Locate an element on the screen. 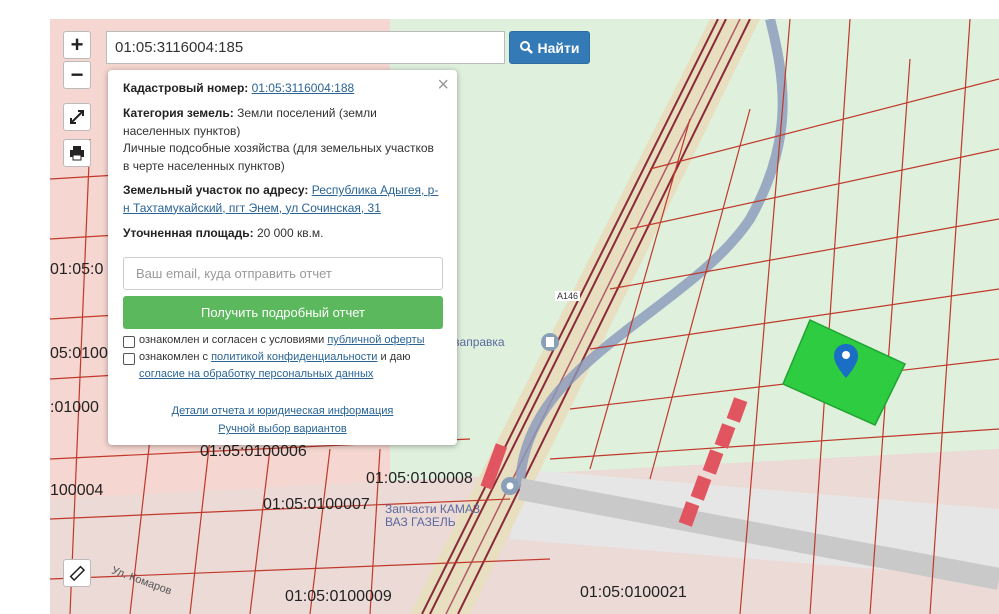 Image resolution: width=999 pixels, height=614 pixels. permitted-use: в черте населенных пунктов) is located at coordinates (204, 165).